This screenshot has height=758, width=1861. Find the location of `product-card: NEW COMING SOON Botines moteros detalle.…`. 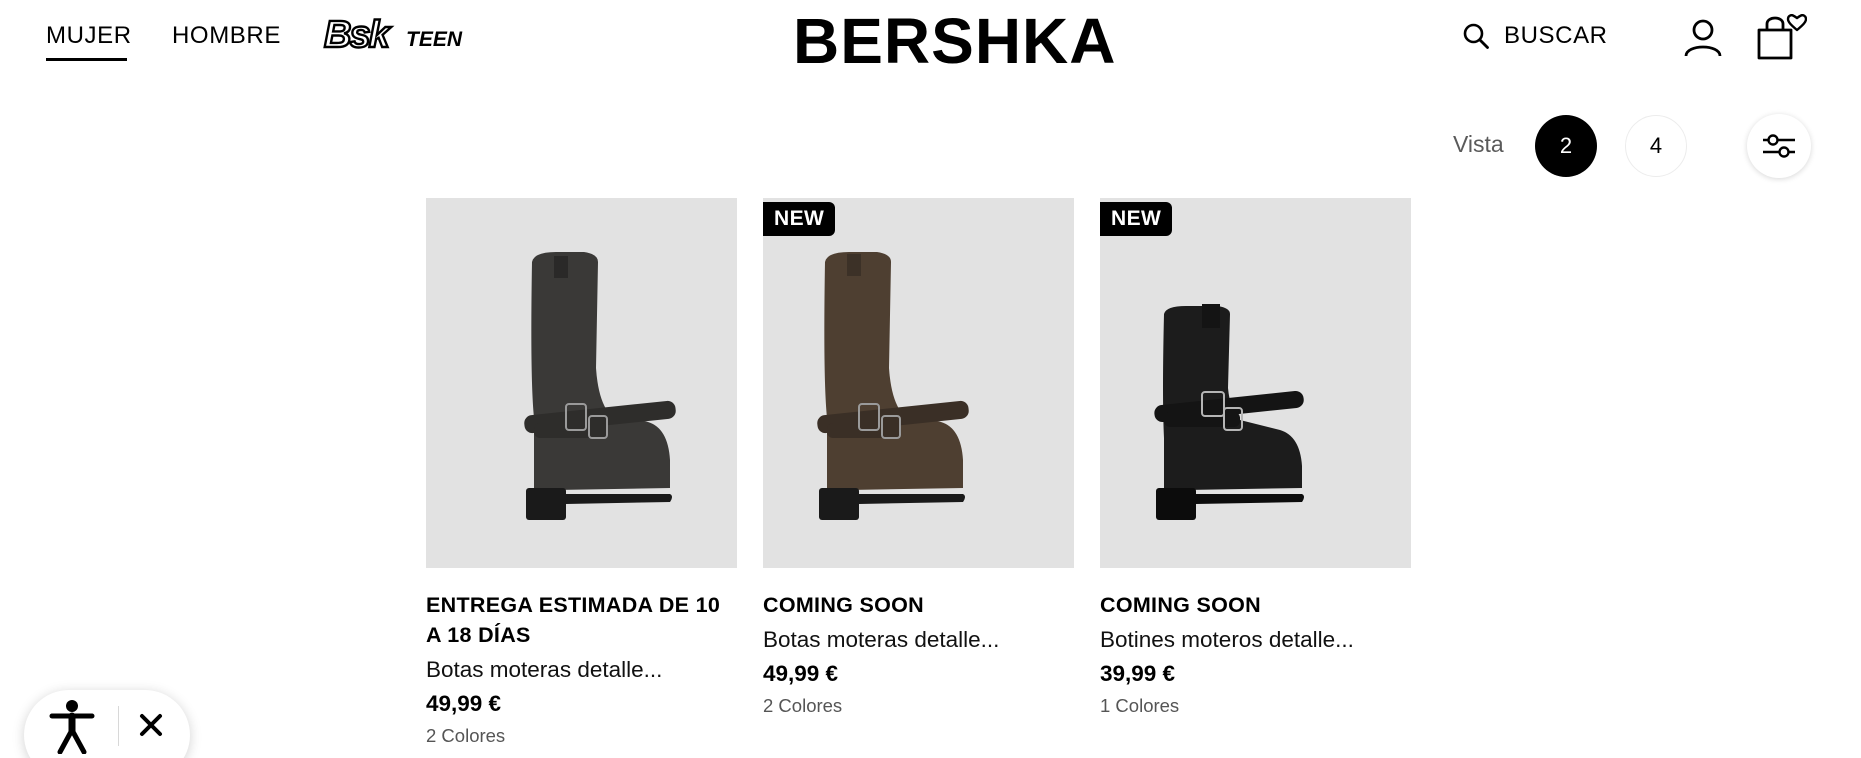

product-card: NEW COMING SOON Botines moteros detalle.… is located at coordinates (1255, 458).